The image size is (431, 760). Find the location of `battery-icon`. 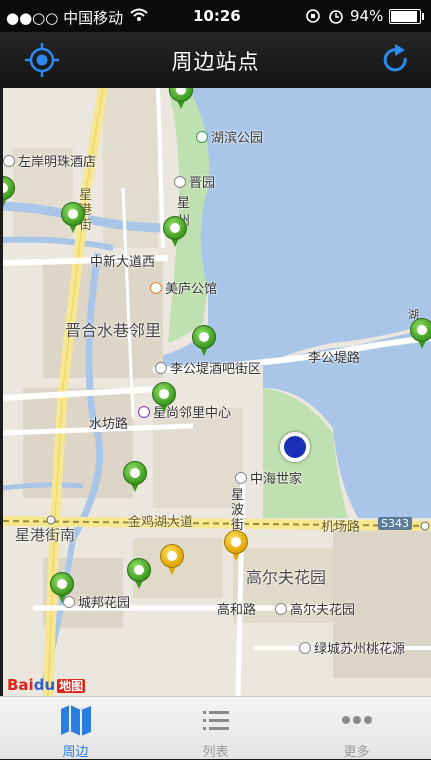

battery-icon is located at coordinates (406, 16).